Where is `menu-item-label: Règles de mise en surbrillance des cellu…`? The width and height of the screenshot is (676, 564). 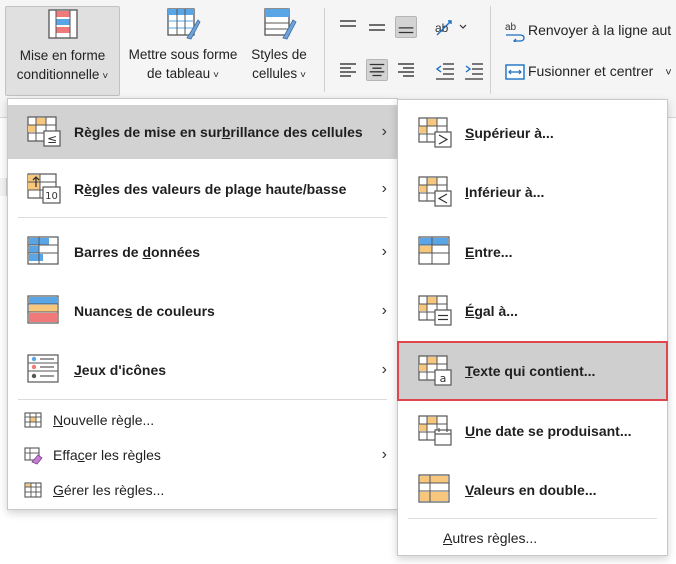
menu-item-label: Règles de mise en surbrillance des cellu… is located at coordinates (218, 132).